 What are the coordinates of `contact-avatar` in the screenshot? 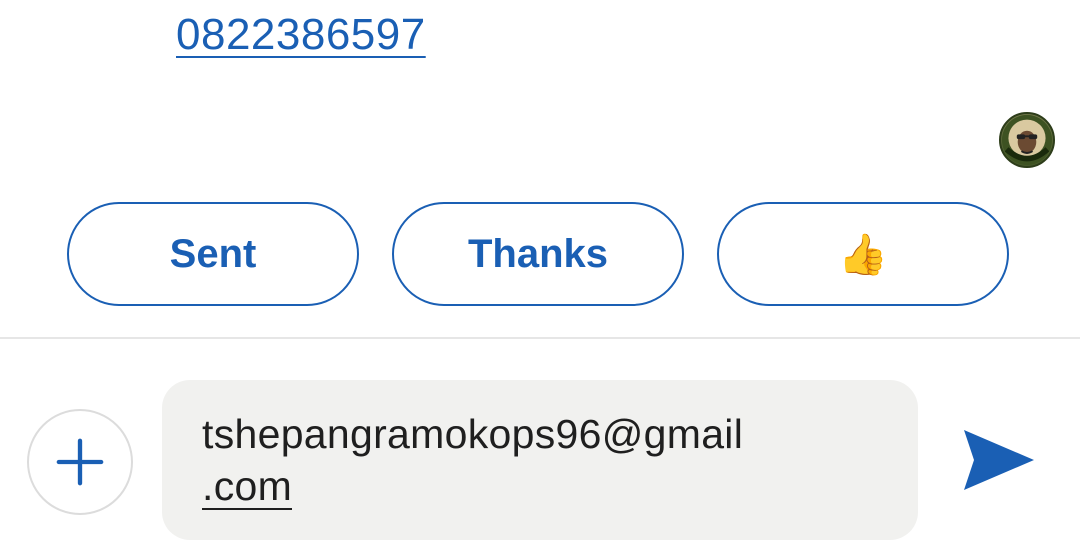 It's located at (1027, 140).